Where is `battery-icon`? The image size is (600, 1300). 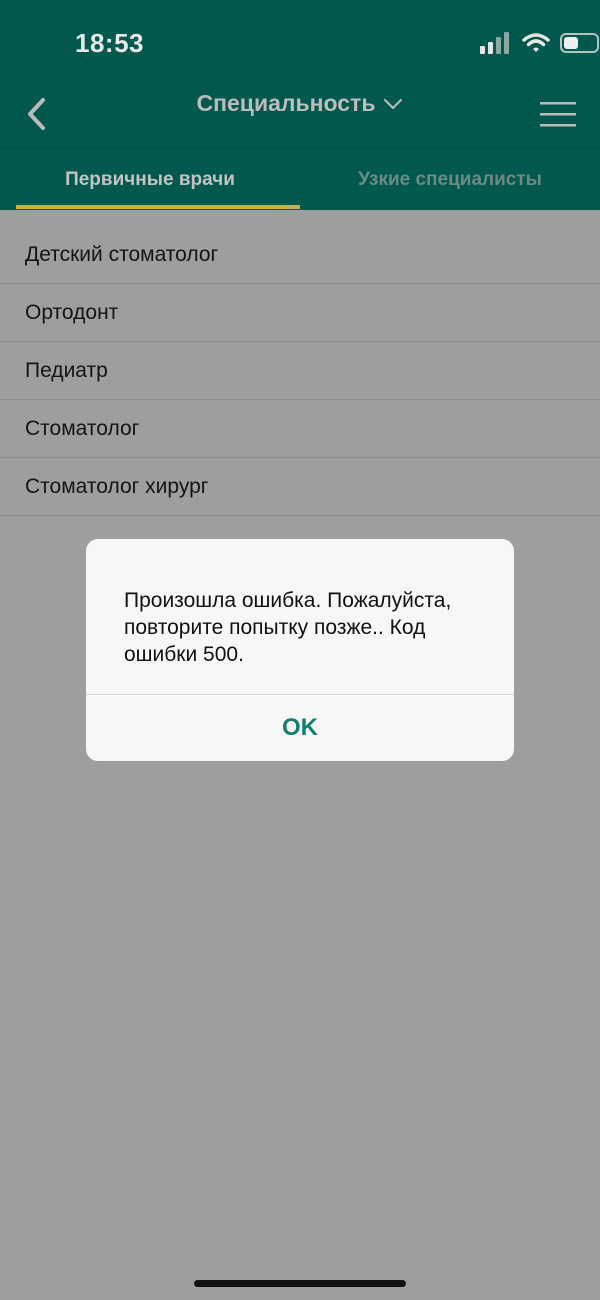
battery-icon is located at coordinates (579, 43).